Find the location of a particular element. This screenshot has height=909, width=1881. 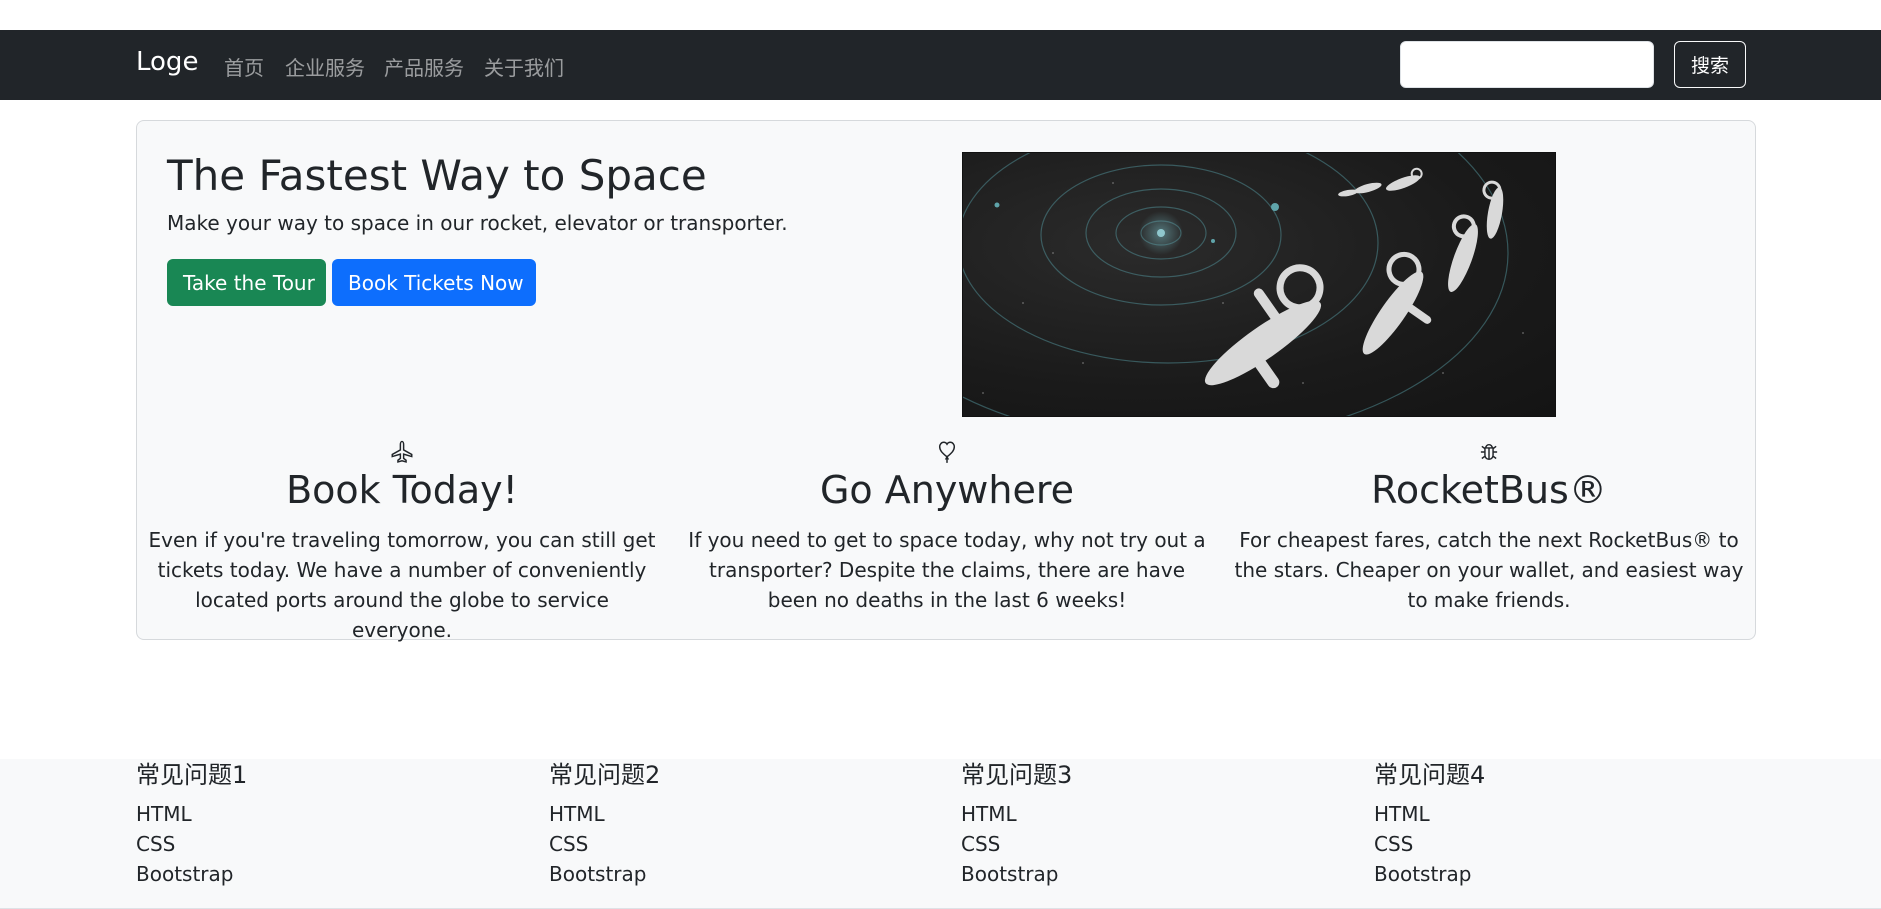

footer-column-2: 常见问题2 HTML CSS Bootstrap is located at coordinates (604, 824).